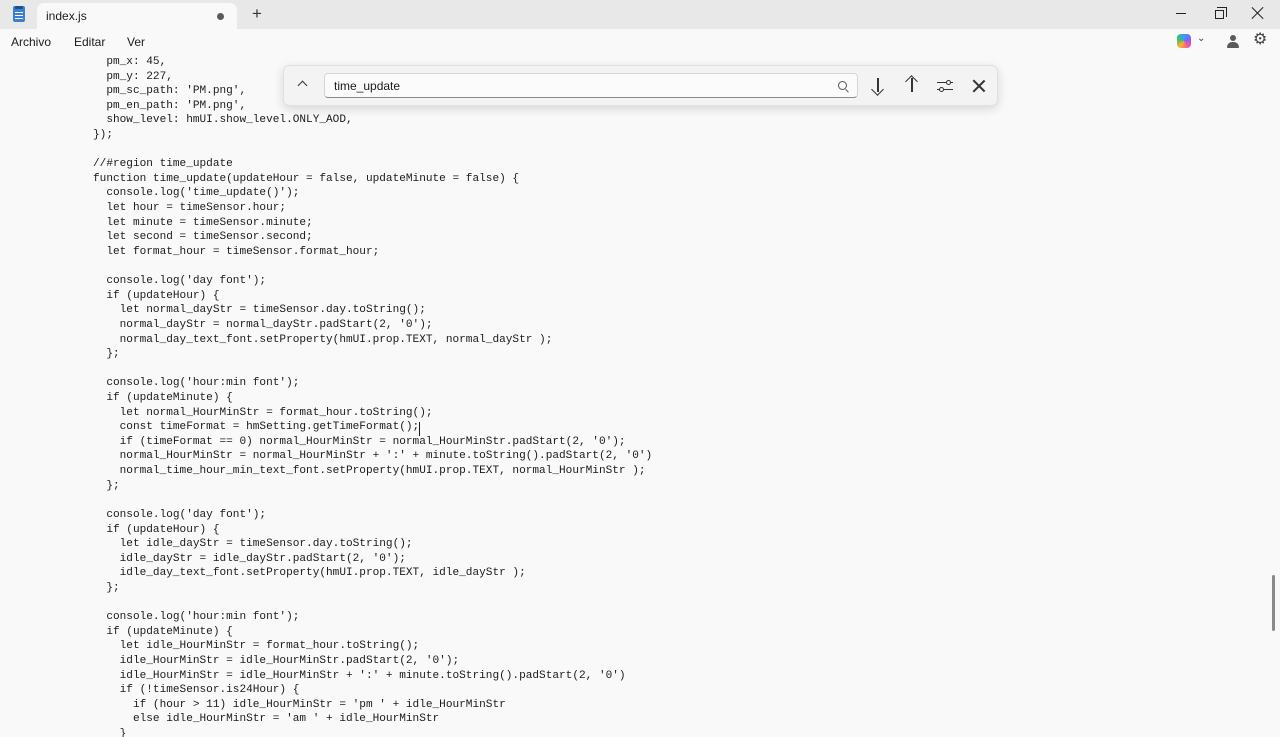 The width and height of the screenshot is (1280, 737). Describe the element at coordinates (640, 14) in the screenshot. I see `title-bar: index.js +` at that location.